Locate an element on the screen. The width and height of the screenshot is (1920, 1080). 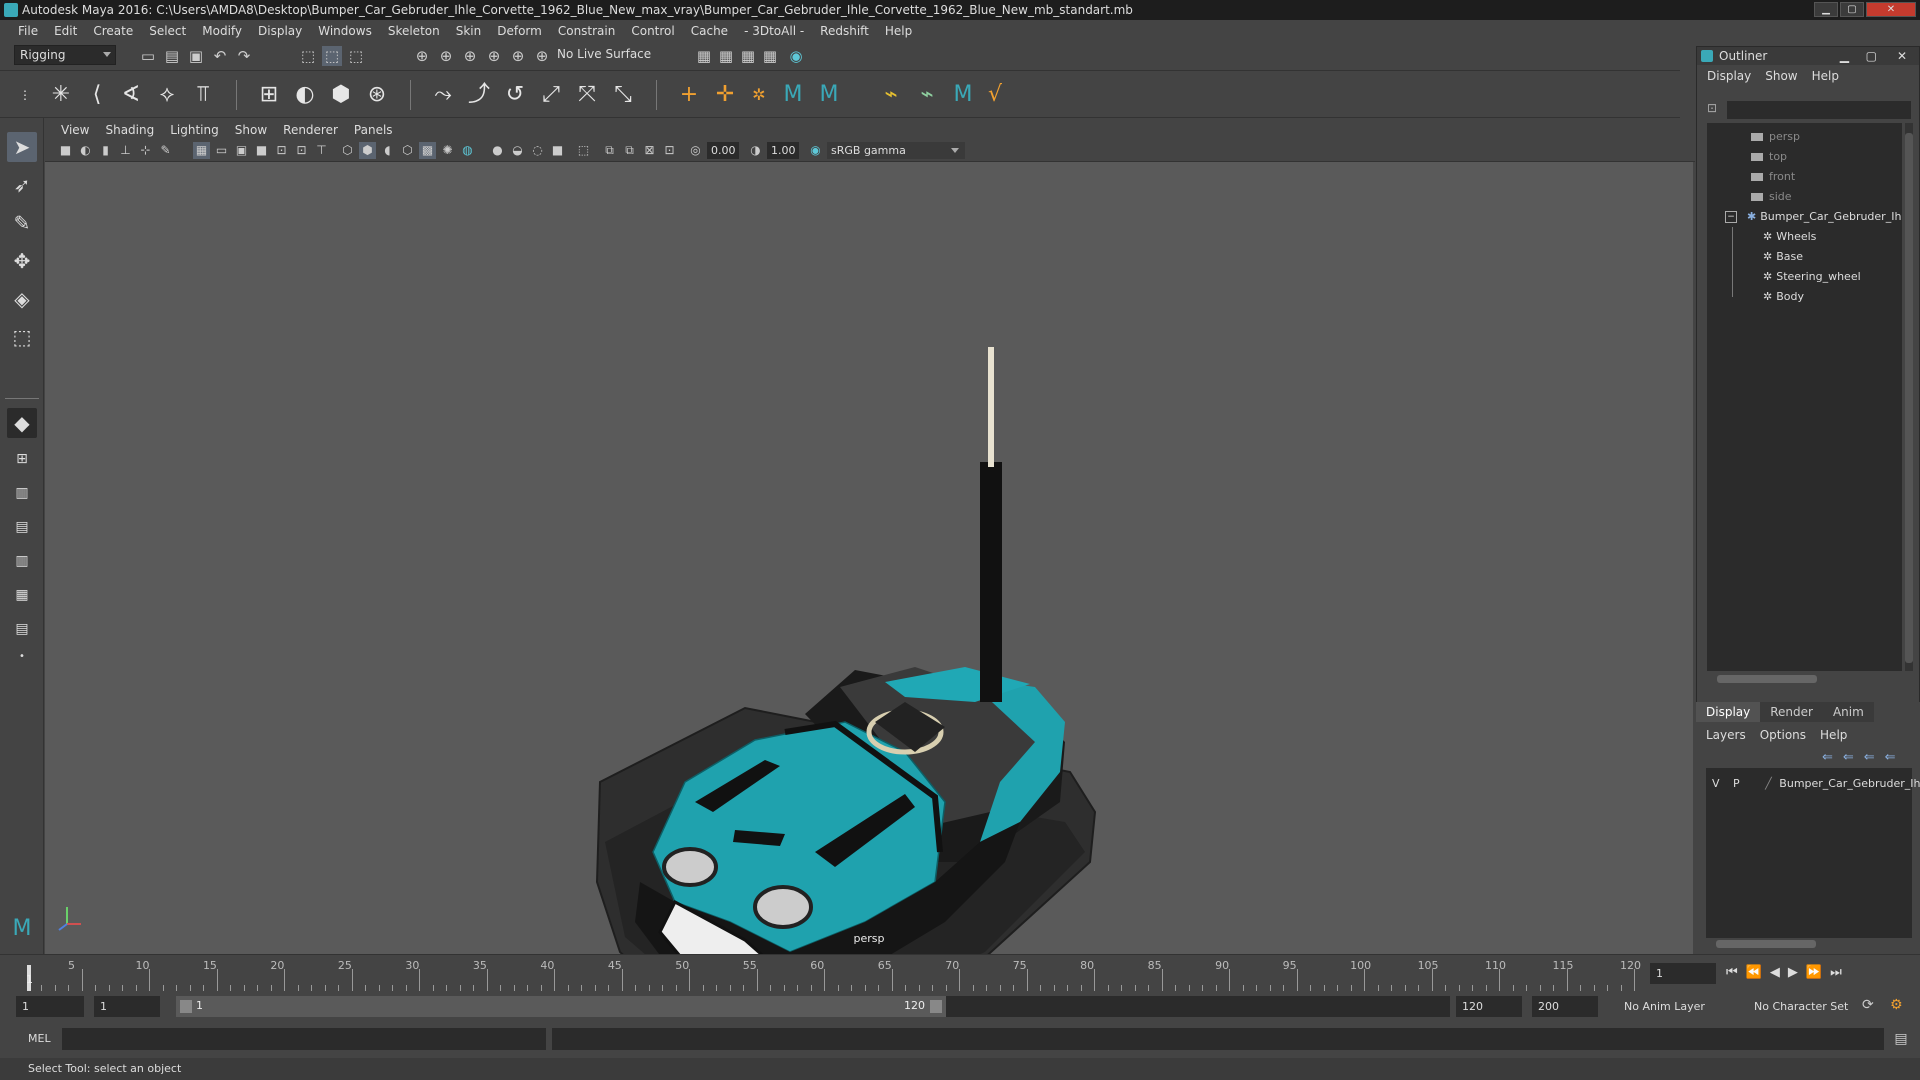
safe-title-icon: ⊤ is located at coordinates (321, 150).